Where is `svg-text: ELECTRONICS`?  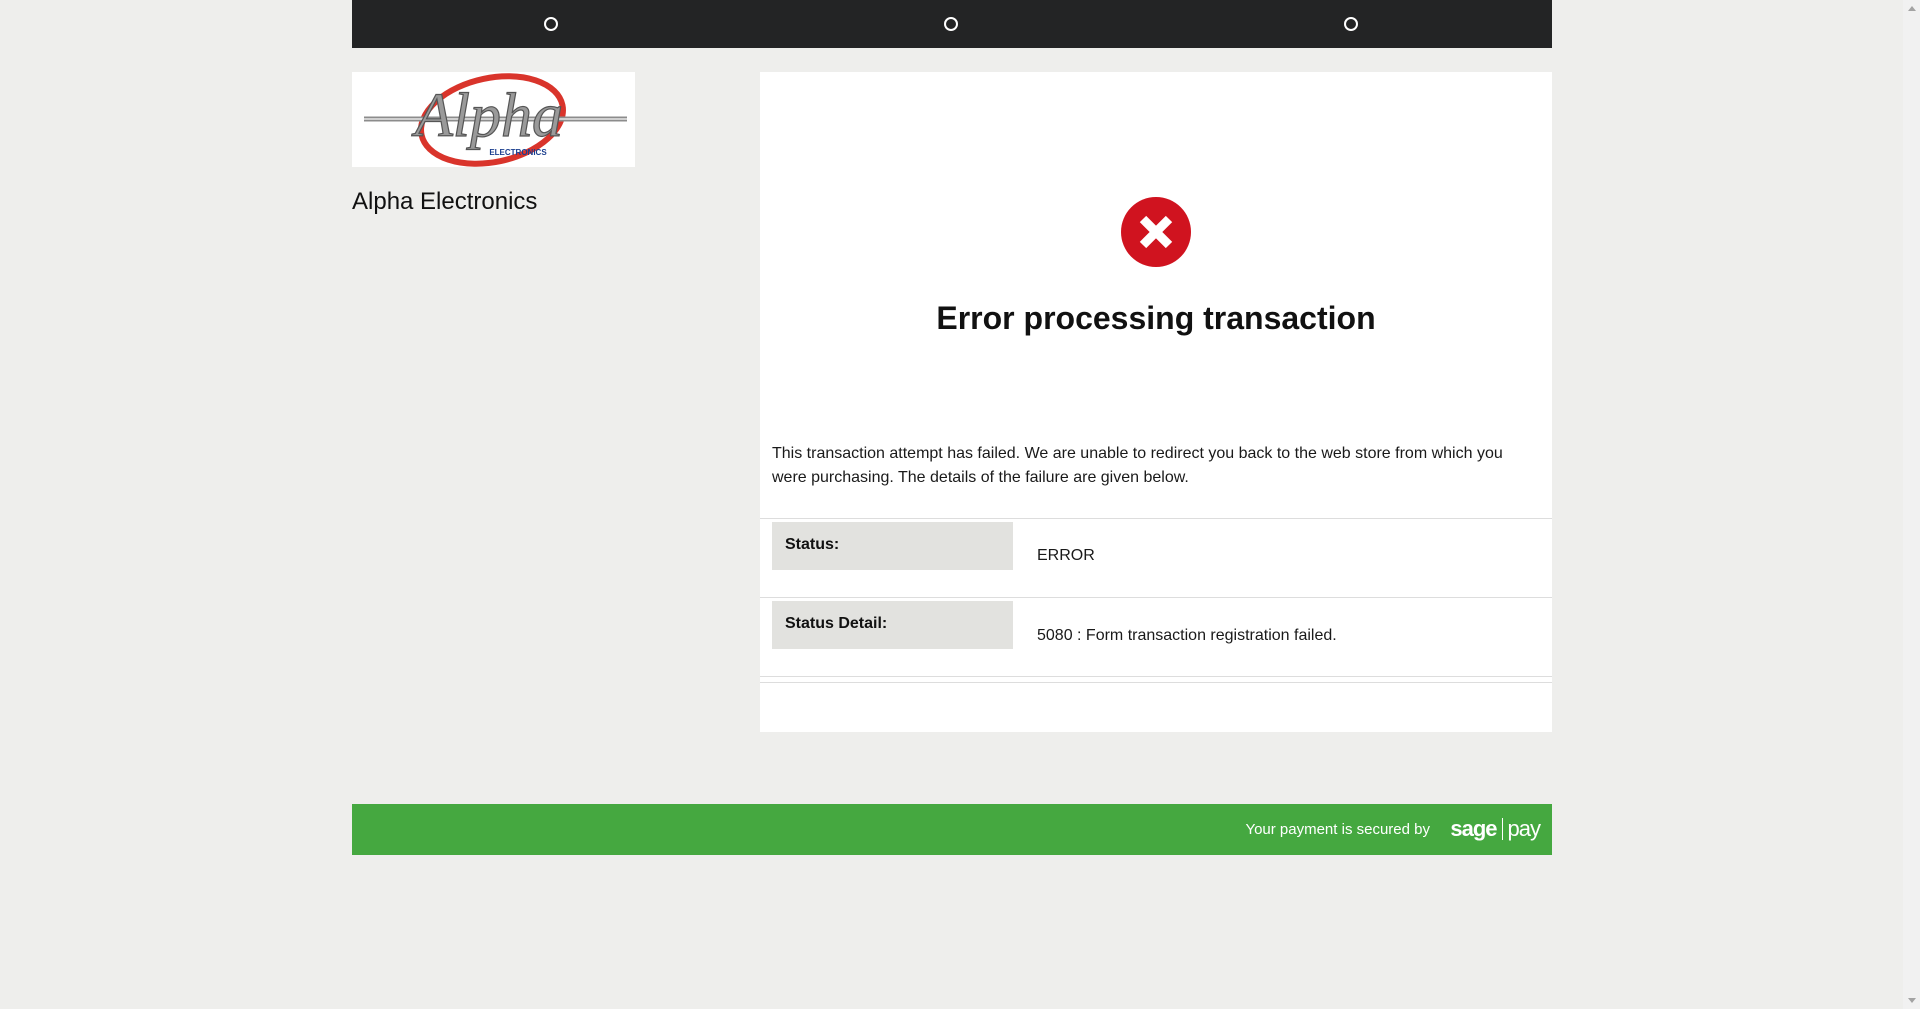 svg-text: ELECTRONICS is located at coordinates (518, 152).